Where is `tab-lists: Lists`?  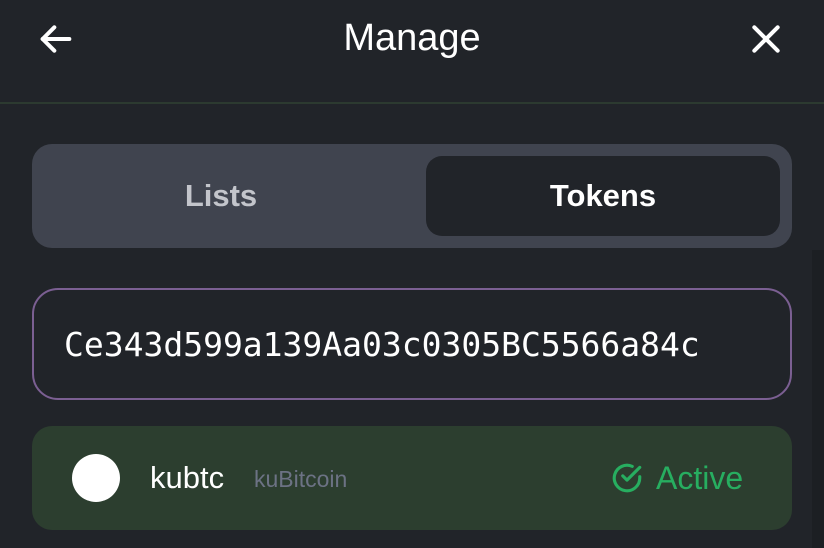
tab-lists: Lists is located at coordinates (221, 196).